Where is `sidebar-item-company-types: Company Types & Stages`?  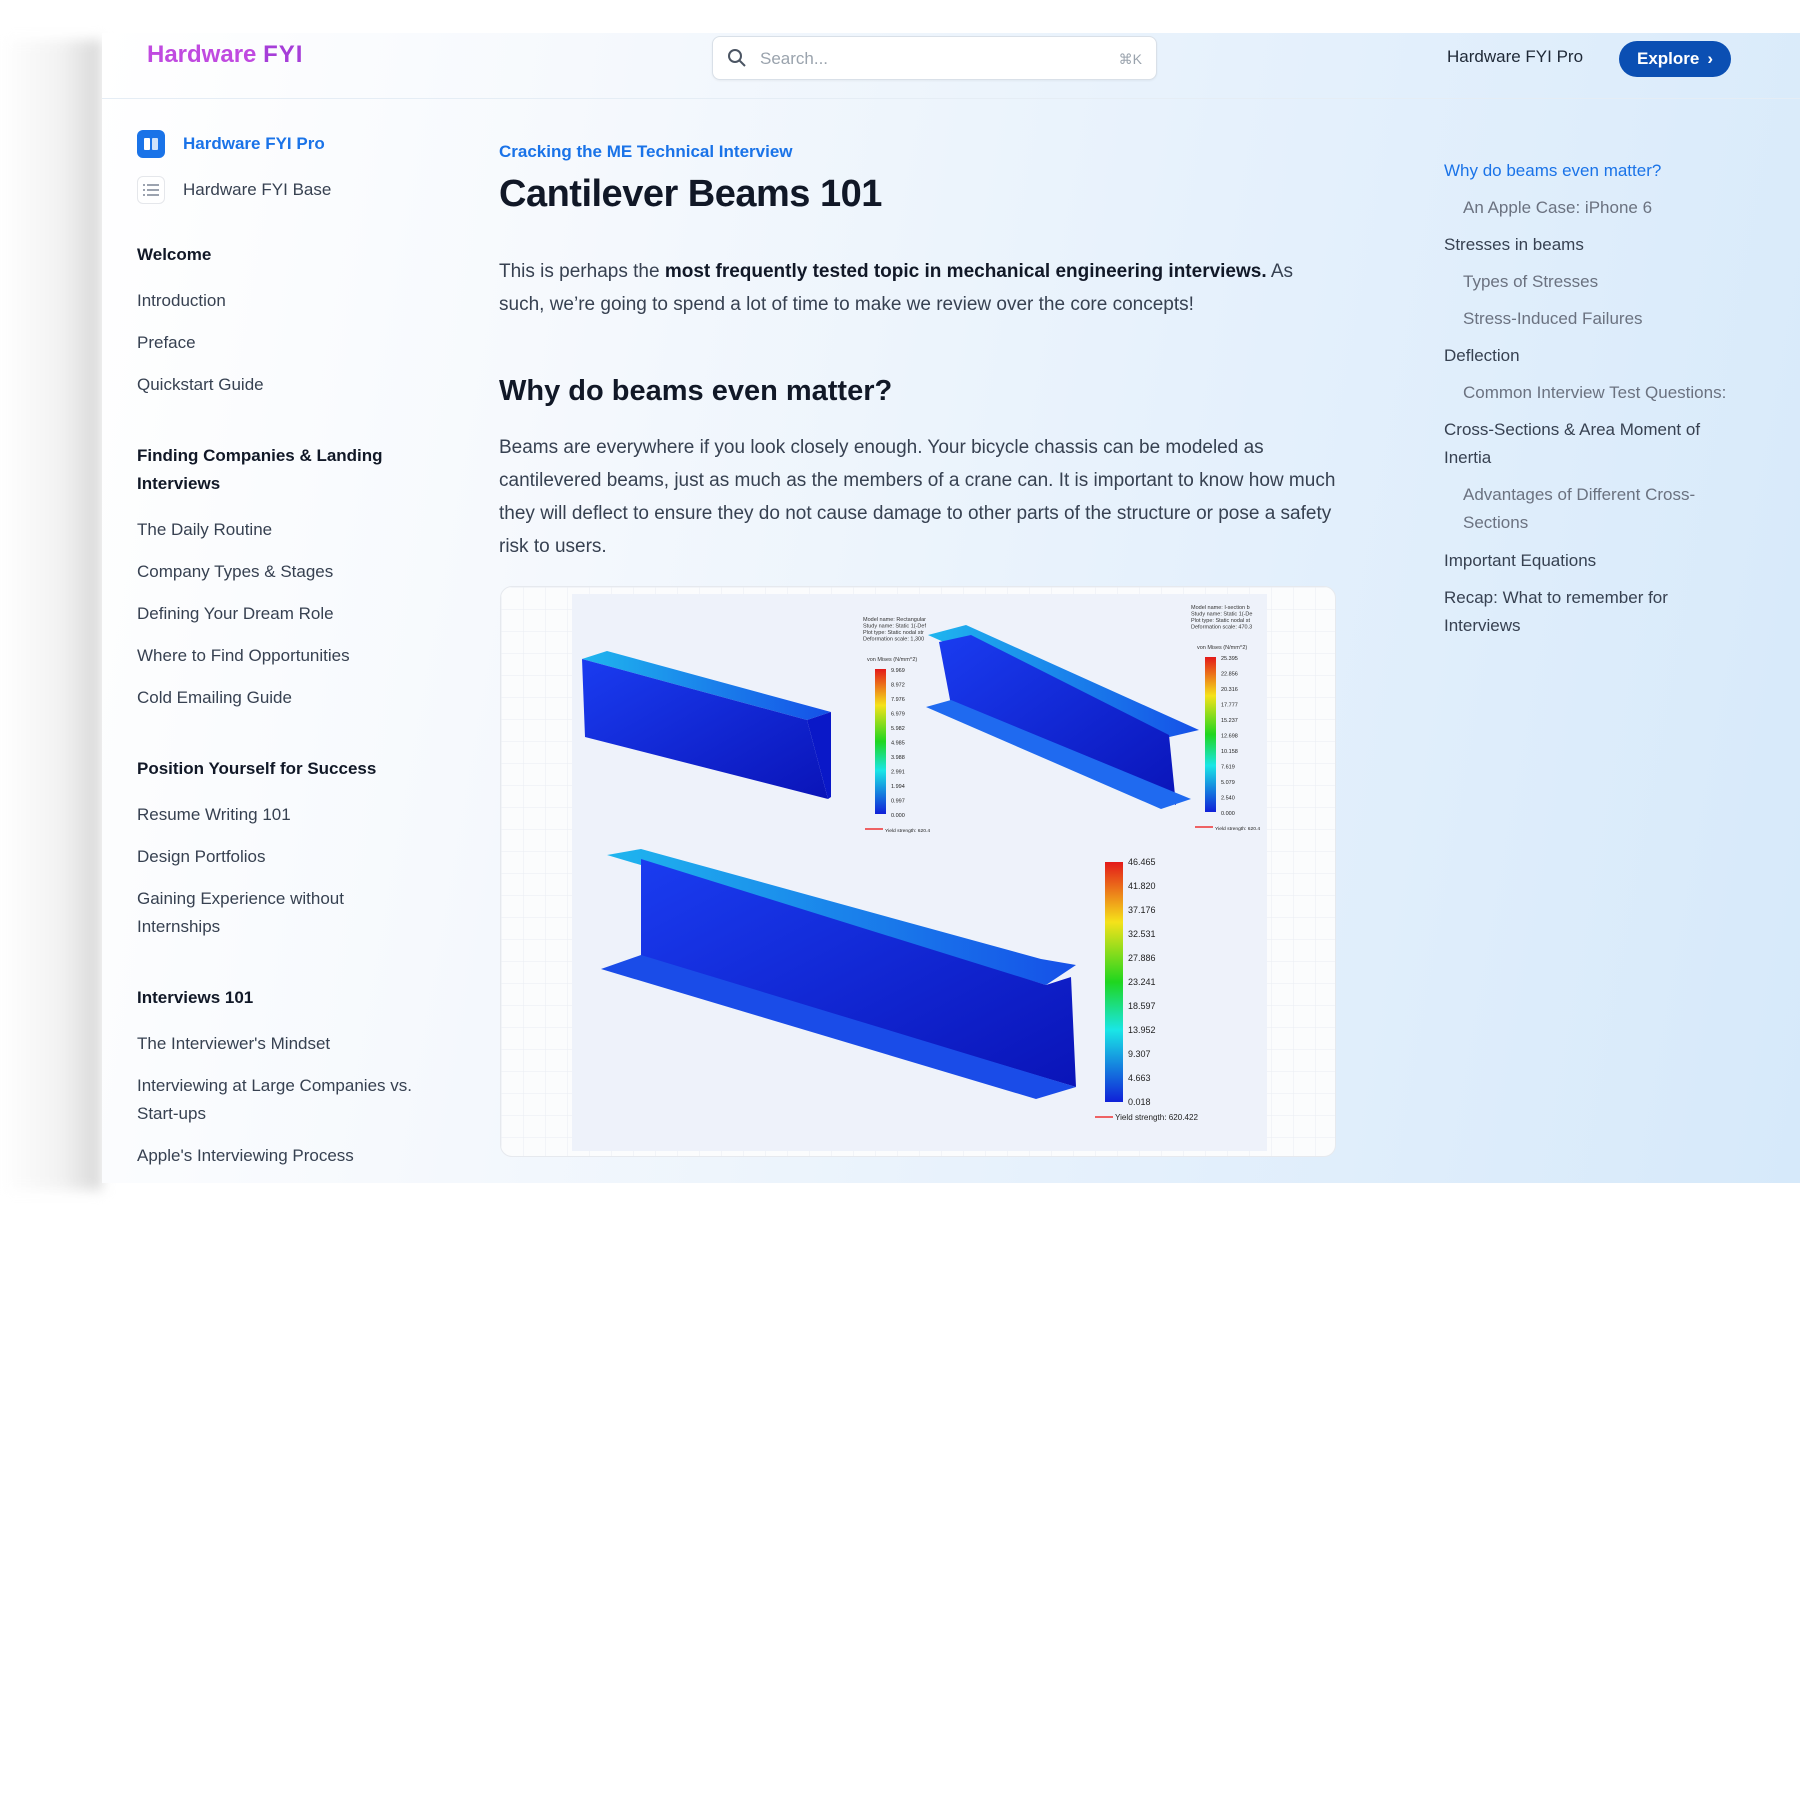 sidebar-item-company-types: Company Types & Stages is located at coordinates (282, 572).